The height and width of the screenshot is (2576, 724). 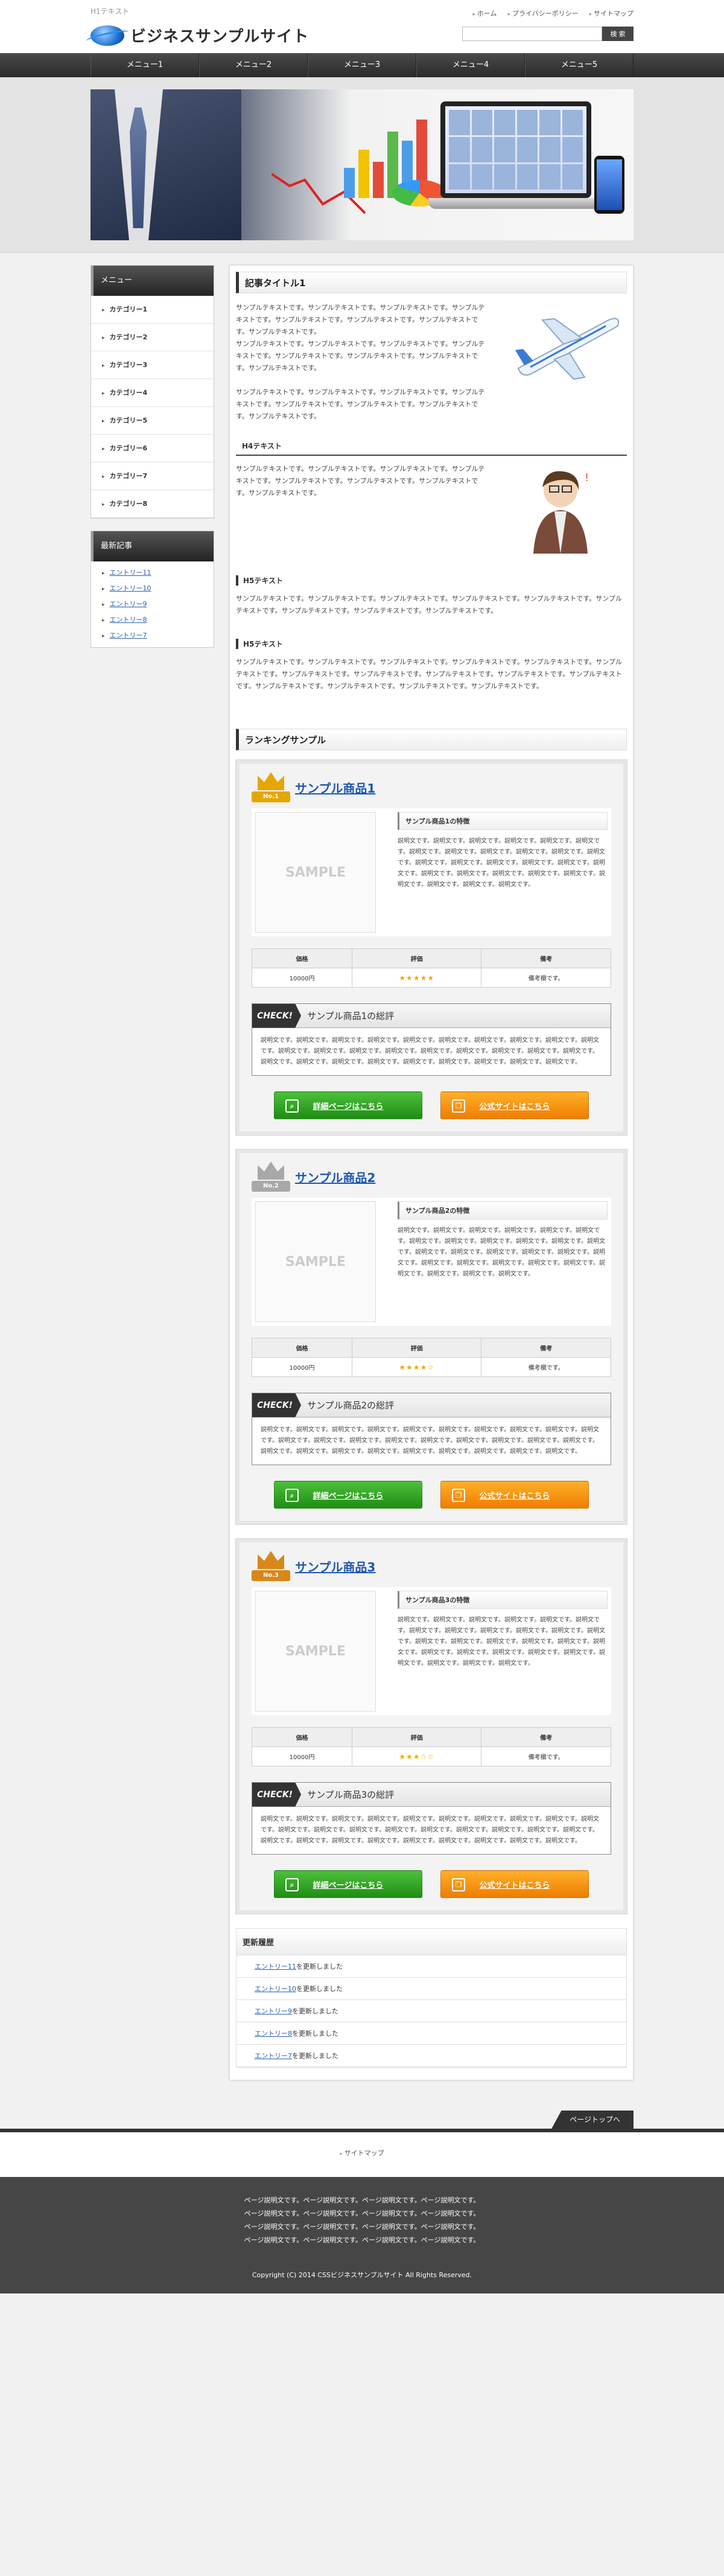 What do you see at coordinates (362, 2227) in the screenshot?
I see `footer-desc: ページ説明文です。ページ説明文です。ページ説明文です。ページ説明文です。` at bounding box center [362, 2227].